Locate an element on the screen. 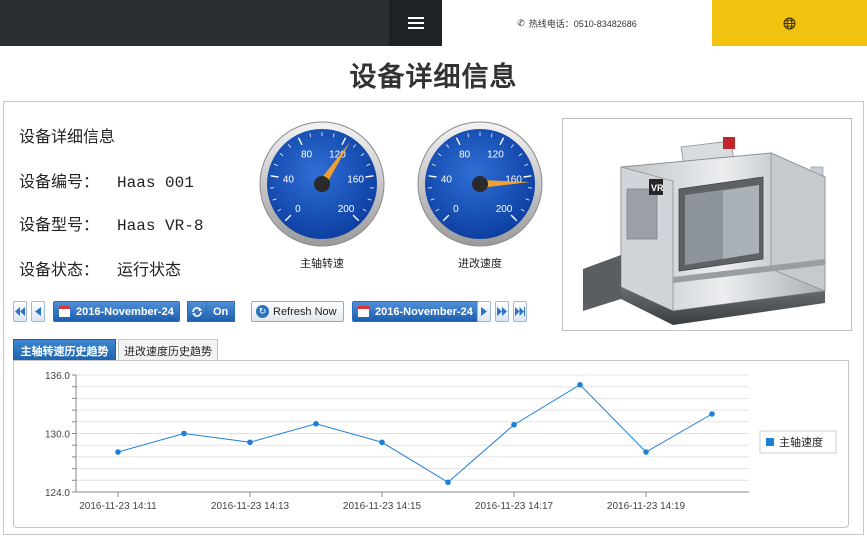 The height and width of the screenshot is (539, 867). feed-rate-gauge-label: 进改速度 is located at coordinates (480, 264).